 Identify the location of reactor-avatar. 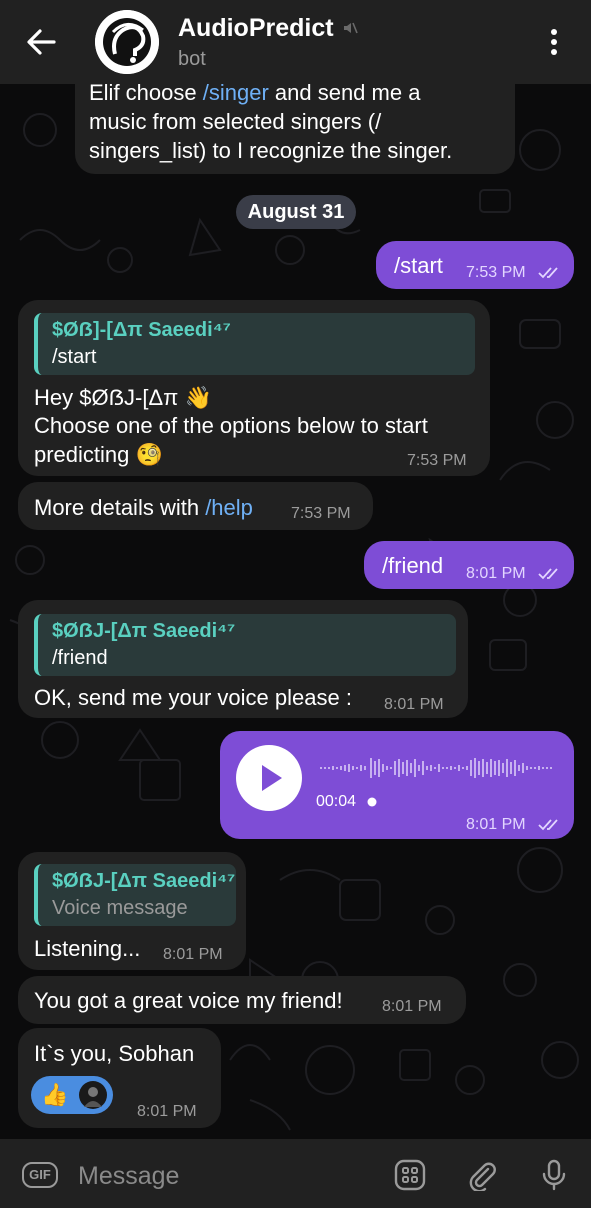
(93, 1095).